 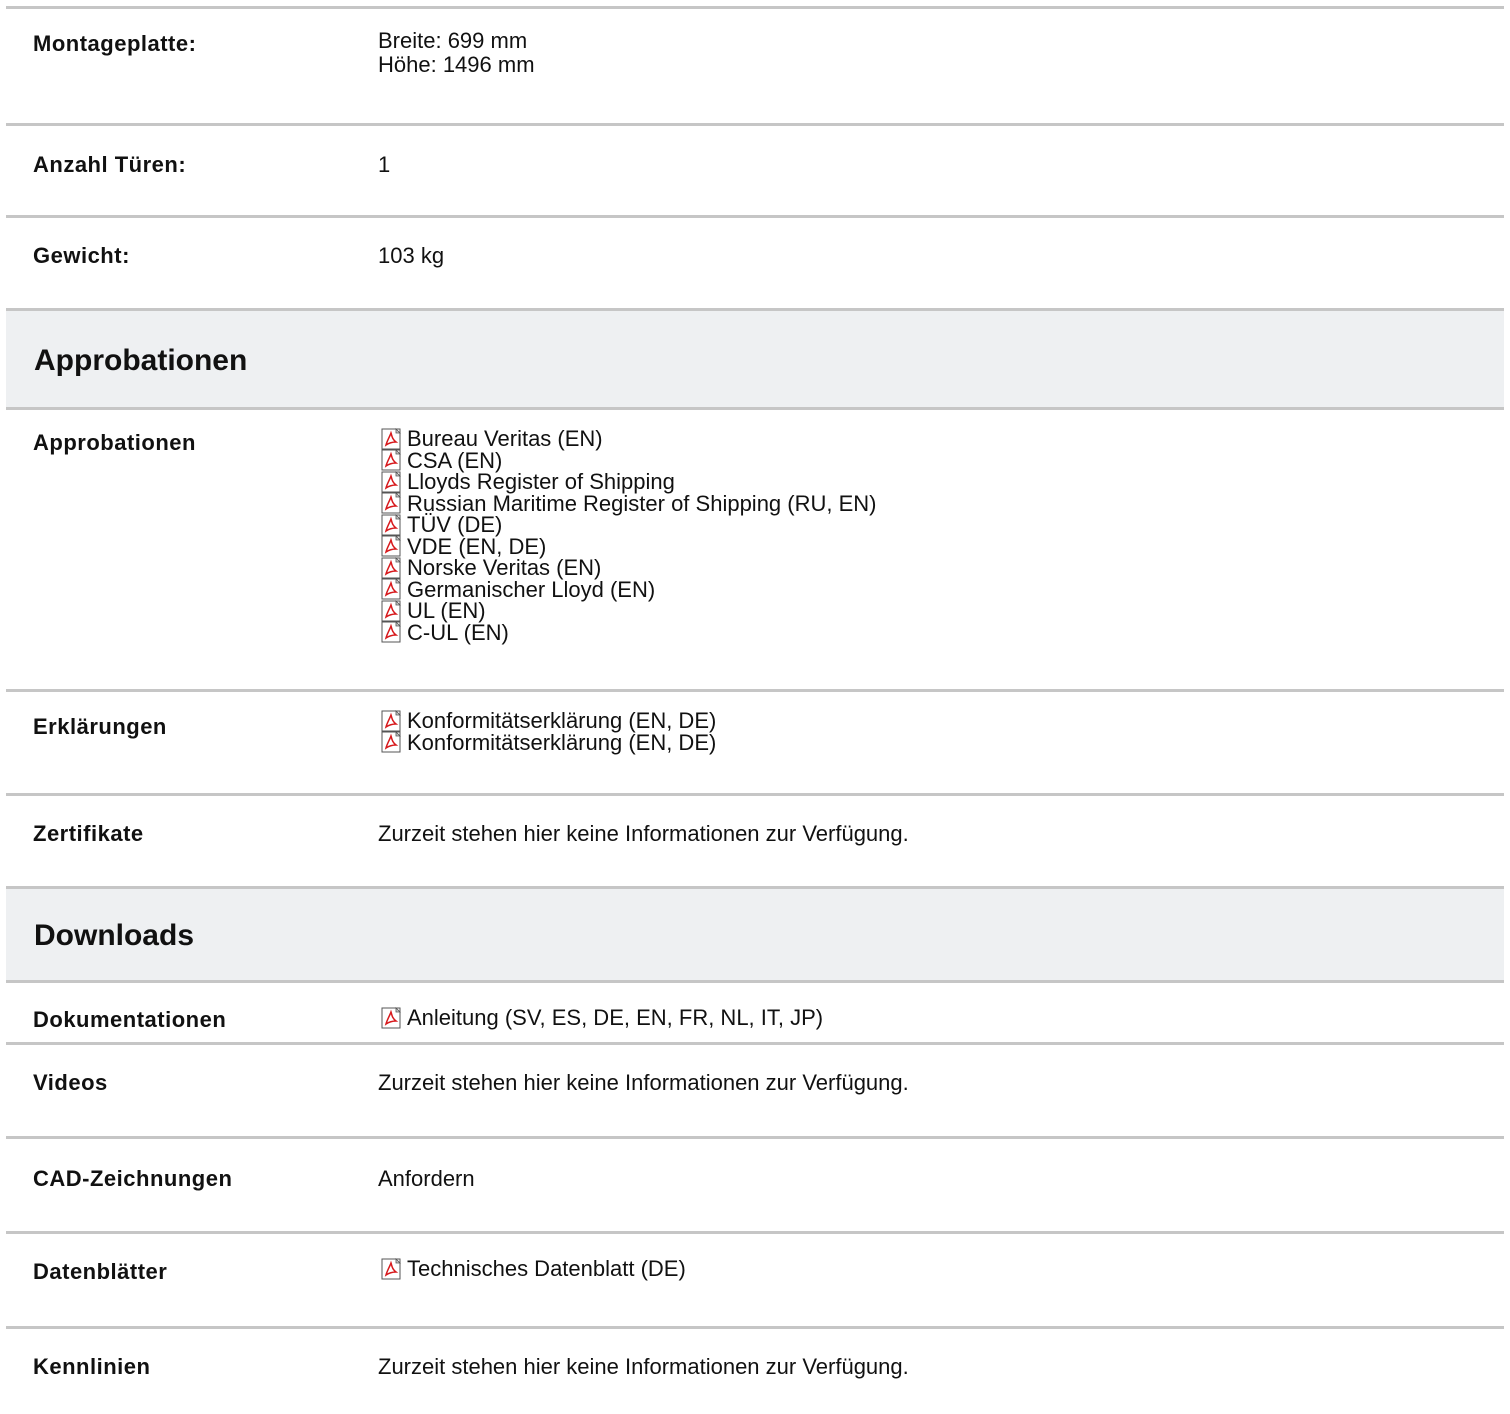 I want to click on section-approvals: Approbationen, so click(x=755, y=360).